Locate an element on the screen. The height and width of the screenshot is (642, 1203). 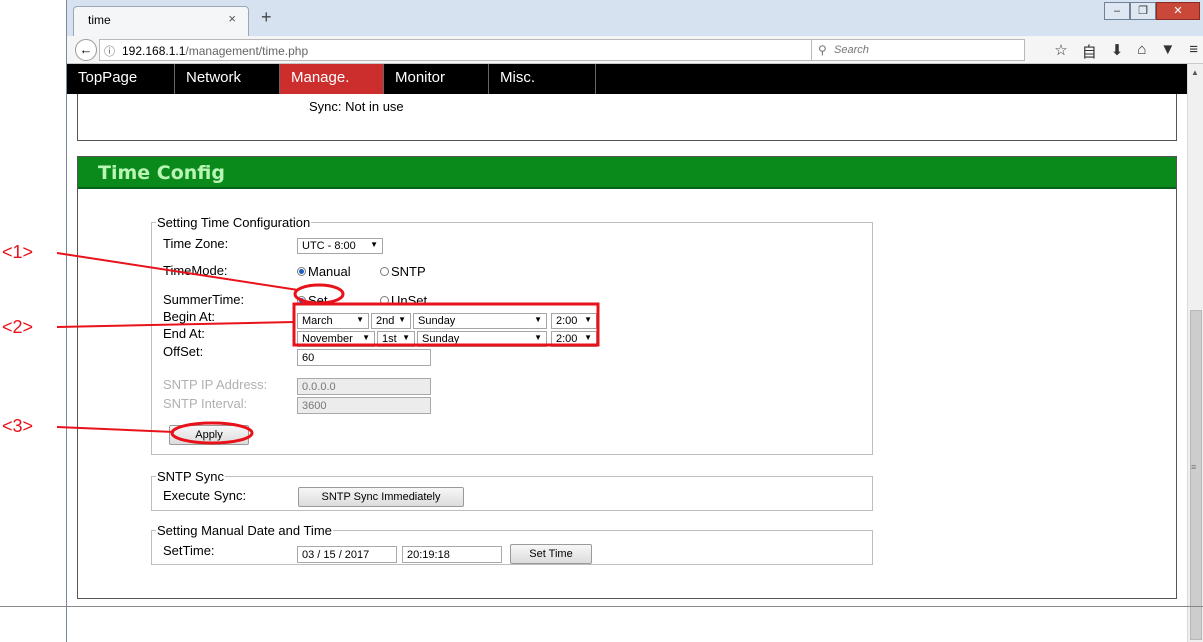
manual-date-time-group: Setting Manual Date and Time SetTime is located at coordinates (512, 544).